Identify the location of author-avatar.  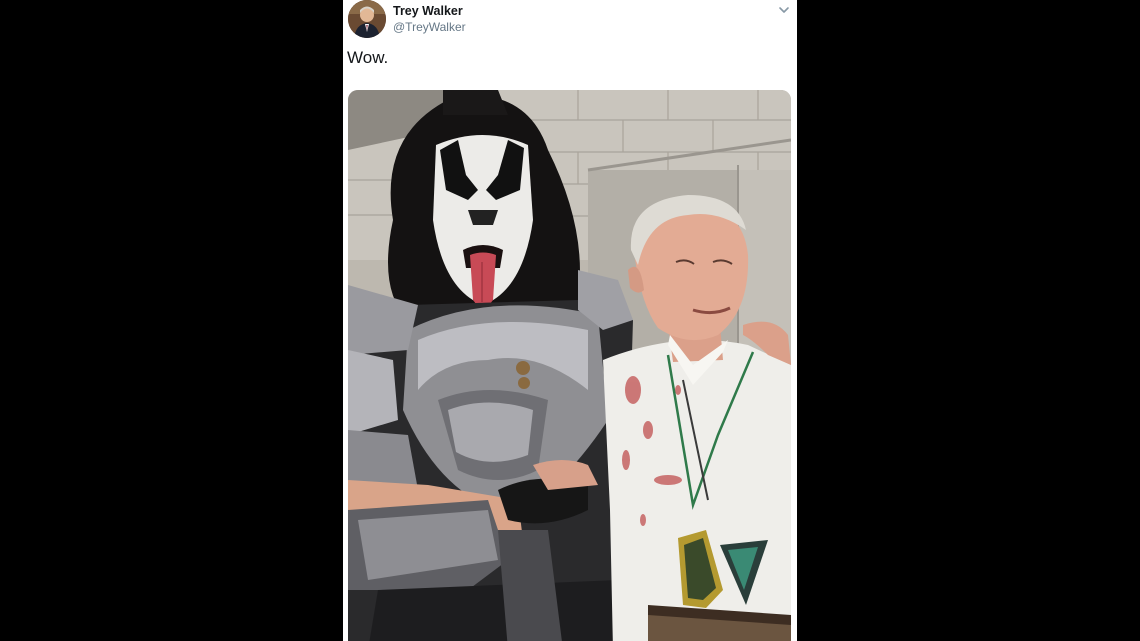
(367, 19).